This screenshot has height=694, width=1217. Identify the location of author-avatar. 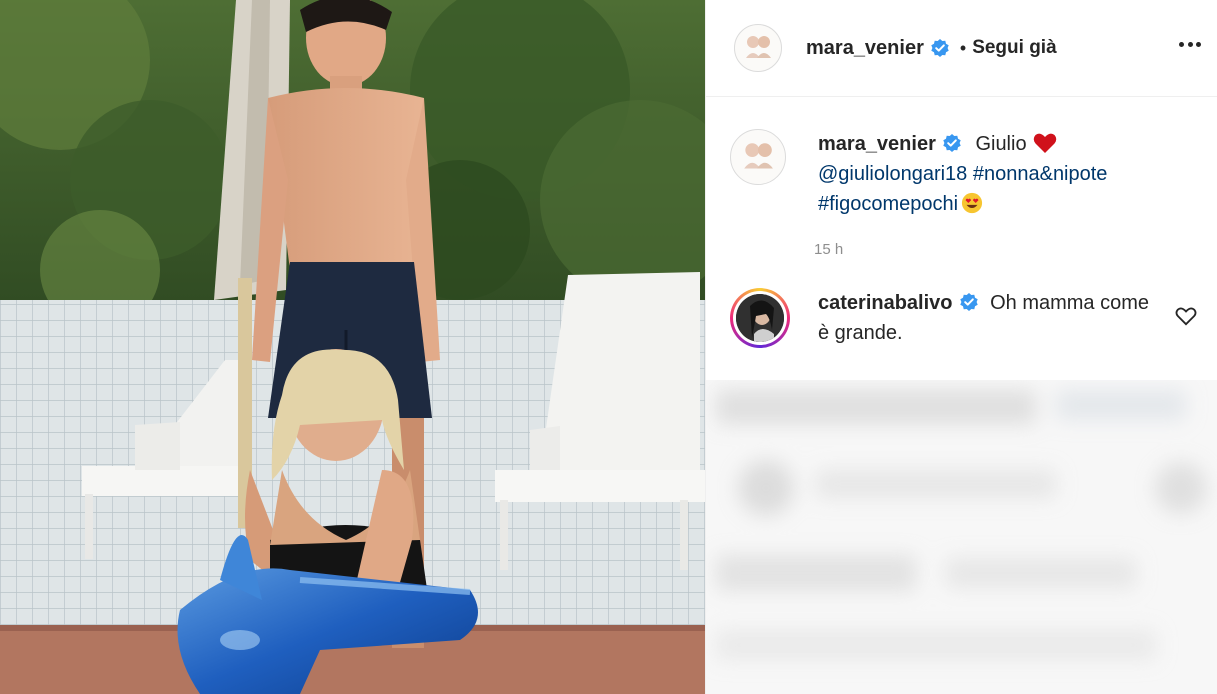
(758, 48).